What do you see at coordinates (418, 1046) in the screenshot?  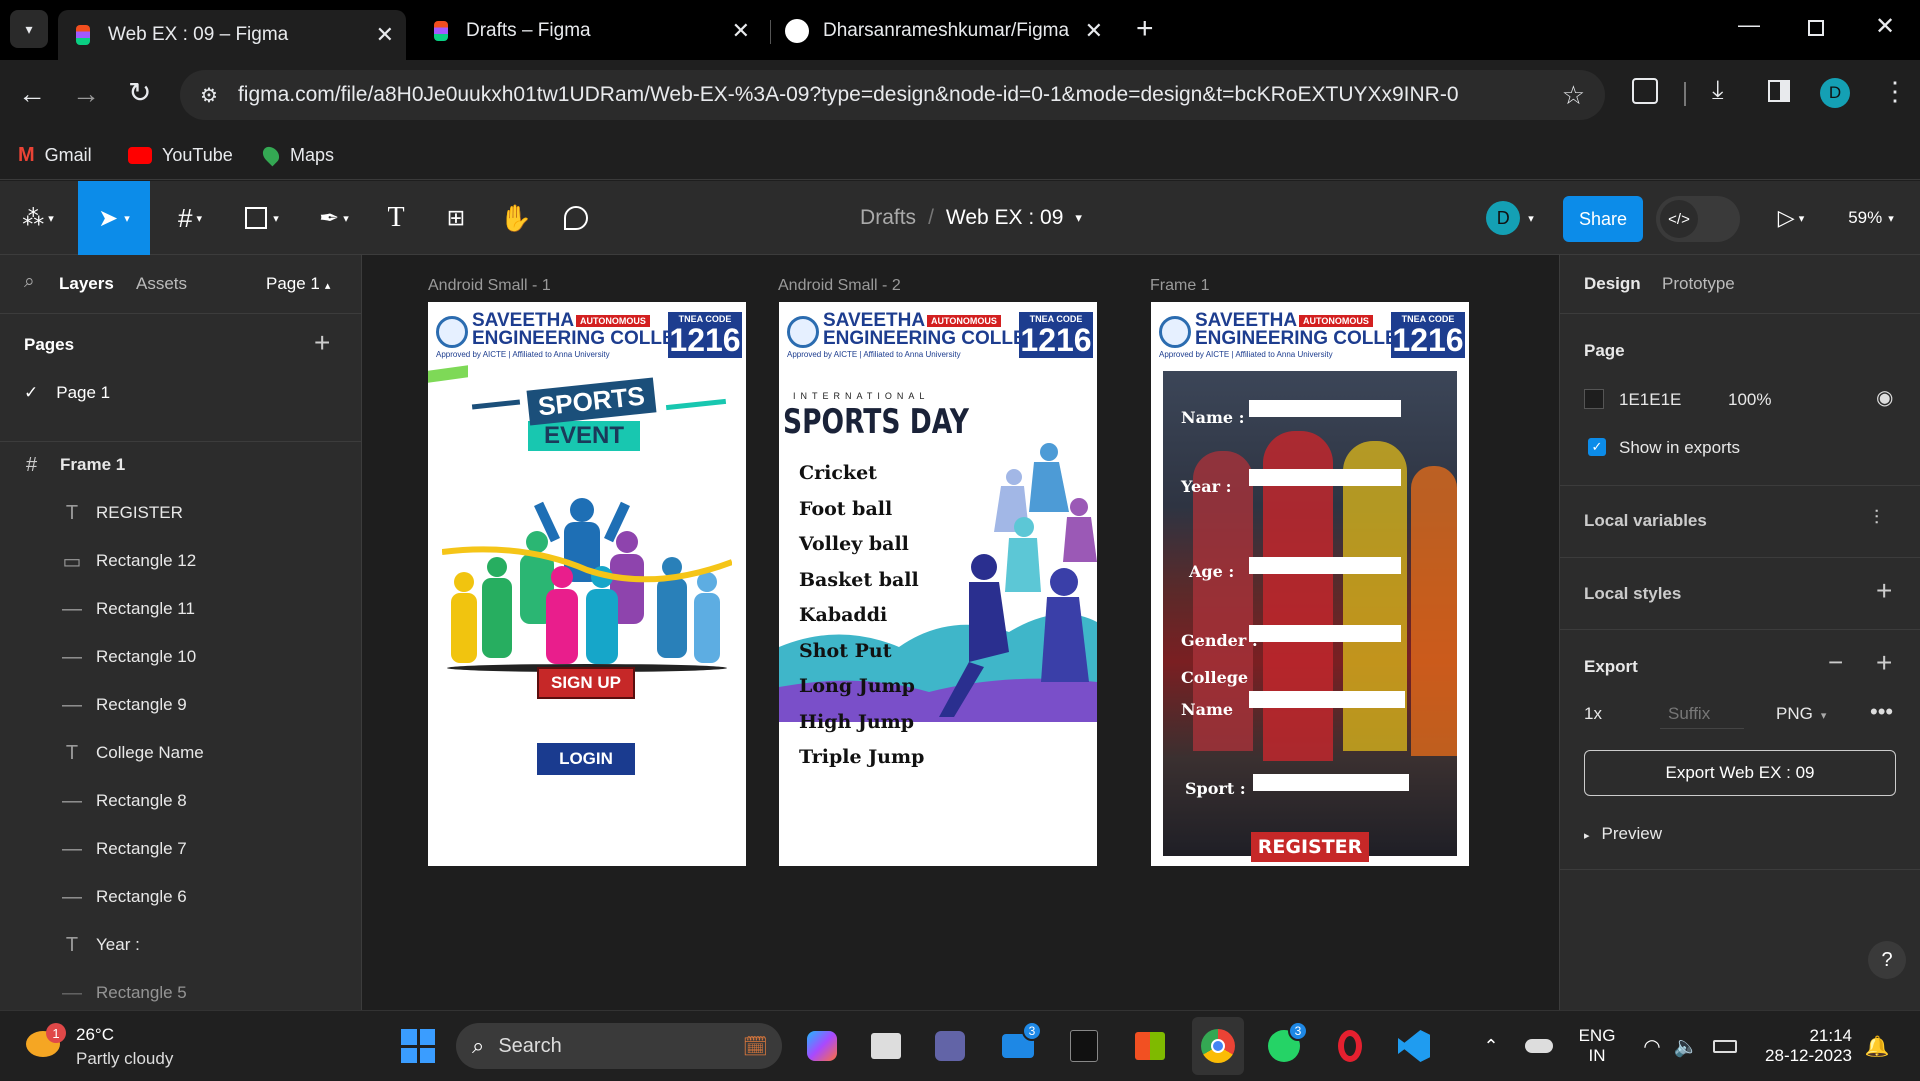 I see `start-button` at bounding box center [418, 1046].